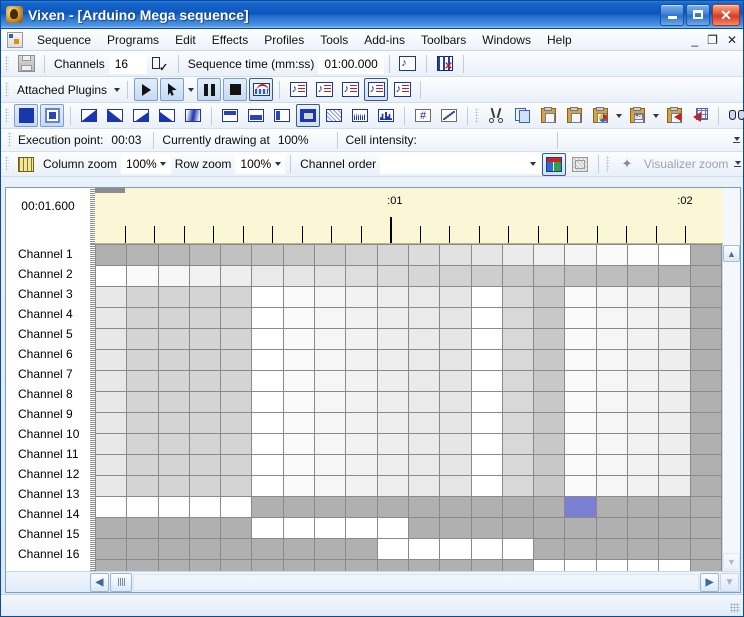 The width and height of the screenshot is (744, 617). What do you see at coordinates (731, 253) in the screenshot?
I see `scroll-up-icon: ▲` at bounding box center [731, 253].